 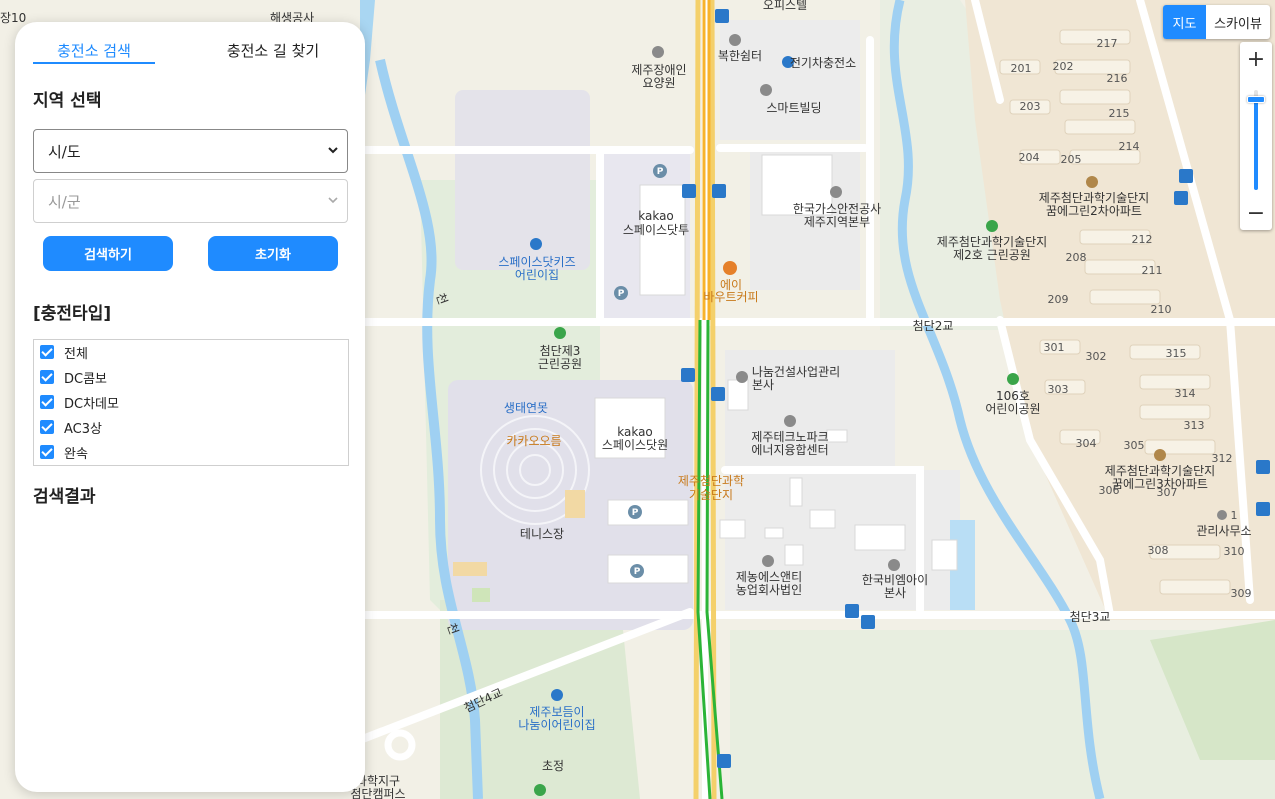 What do you see at coordinates (47, 377) in the screenshot?
I see `checkbox-dc-combo` at bounding box center [47, 377].